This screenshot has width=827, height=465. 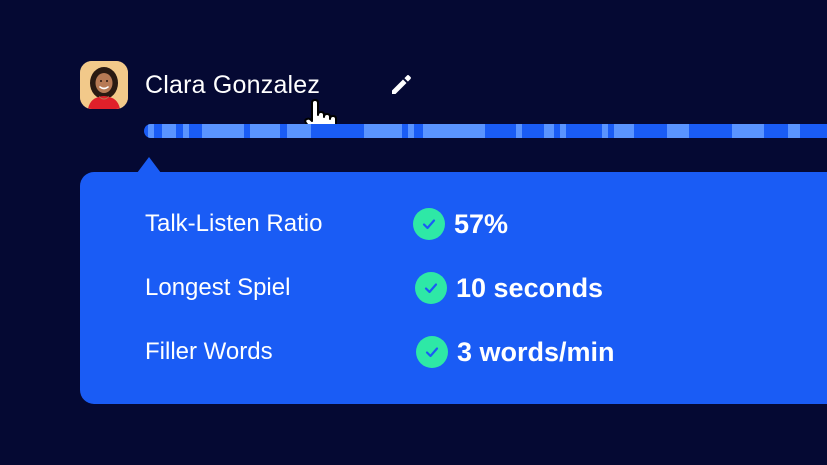 I want to click on metric-row-longest-spiel: Longest Spiel 10 seconds, so click(x=374, y=288).